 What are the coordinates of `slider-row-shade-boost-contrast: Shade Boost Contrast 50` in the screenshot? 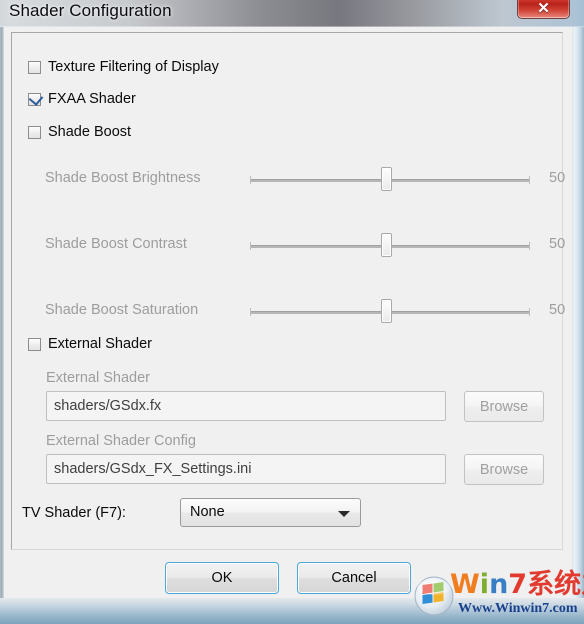 It's located at (289, 246).